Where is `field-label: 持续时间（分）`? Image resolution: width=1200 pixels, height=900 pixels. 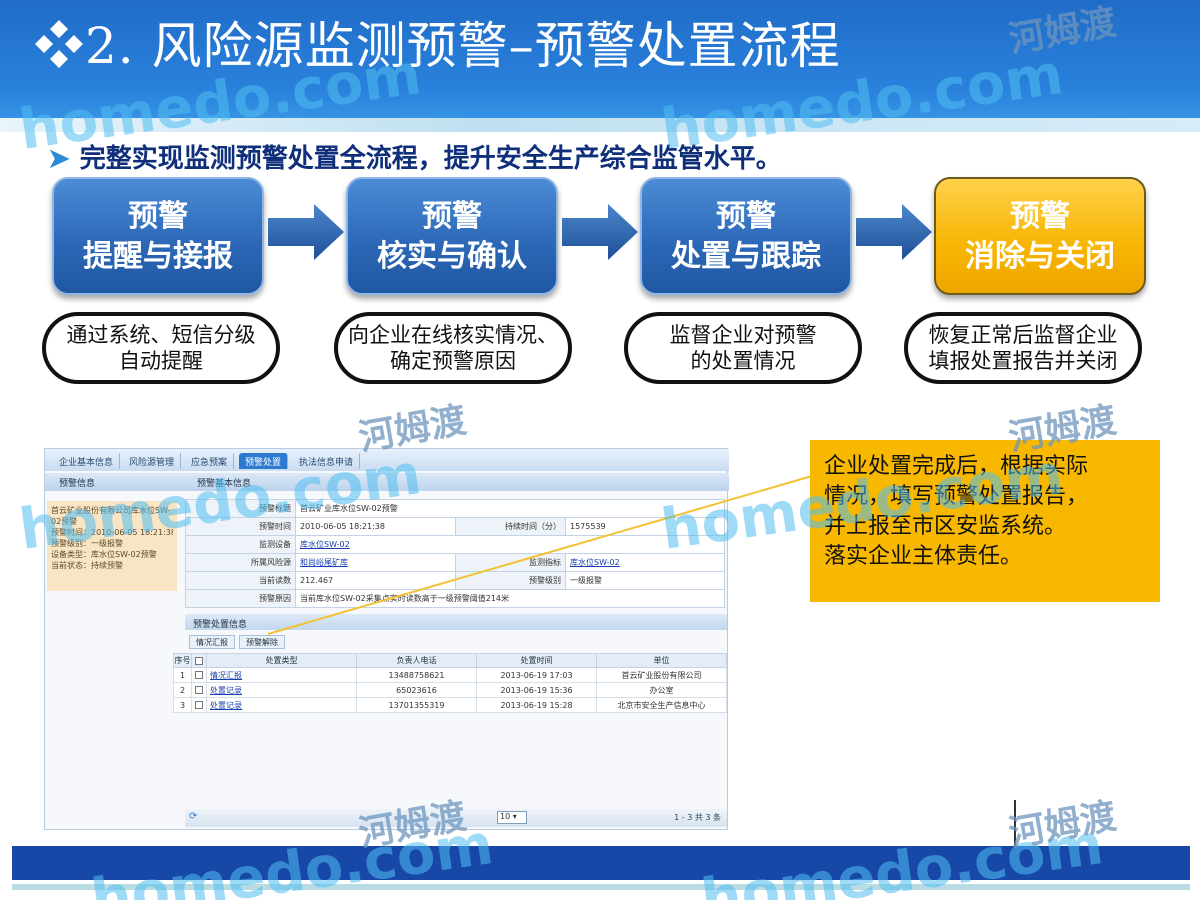 field-label: 持续时间（分） is located at coordinates (510, 526).